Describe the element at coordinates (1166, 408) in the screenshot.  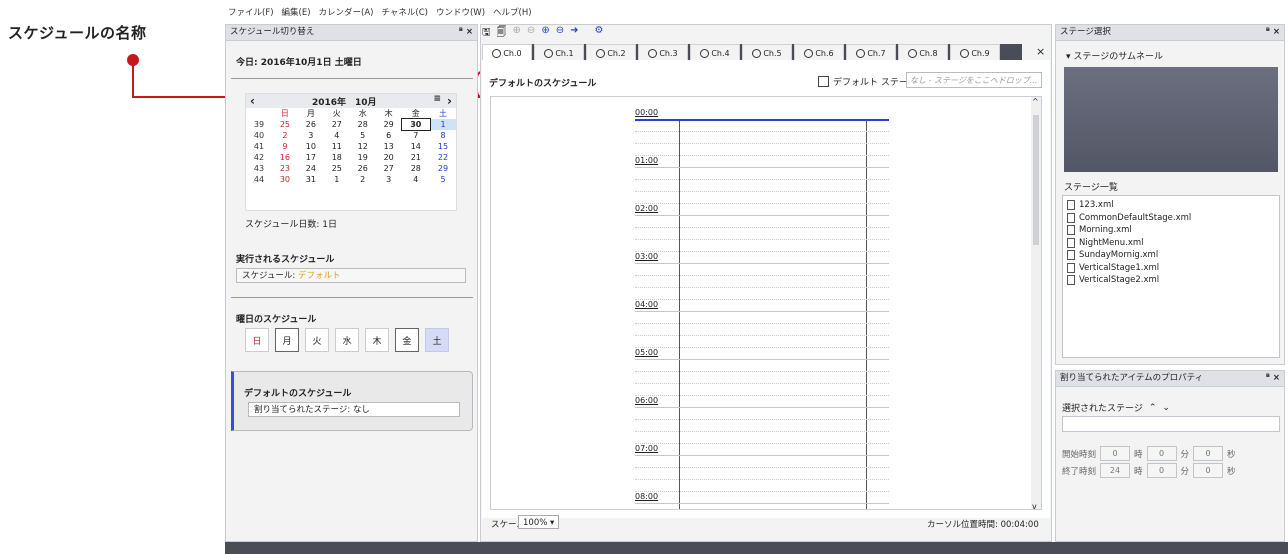
I see `chevron-down-icon: ⌄` at that location.